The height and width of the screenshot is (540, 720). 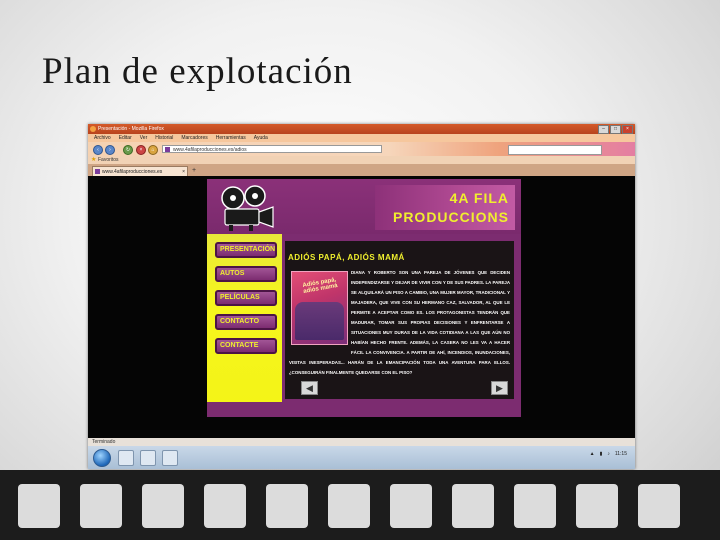 What do you see at coordinates (601, 454) in the screenshot?
I see `network-icon: ▮` at bounding box center [601, 454].